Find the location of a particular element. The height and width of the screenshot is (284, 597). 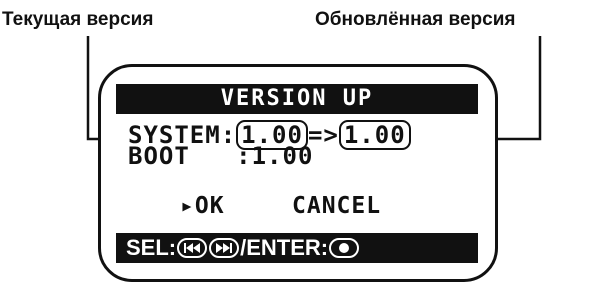

leader-line-updated is located at coordinates (517, 88).